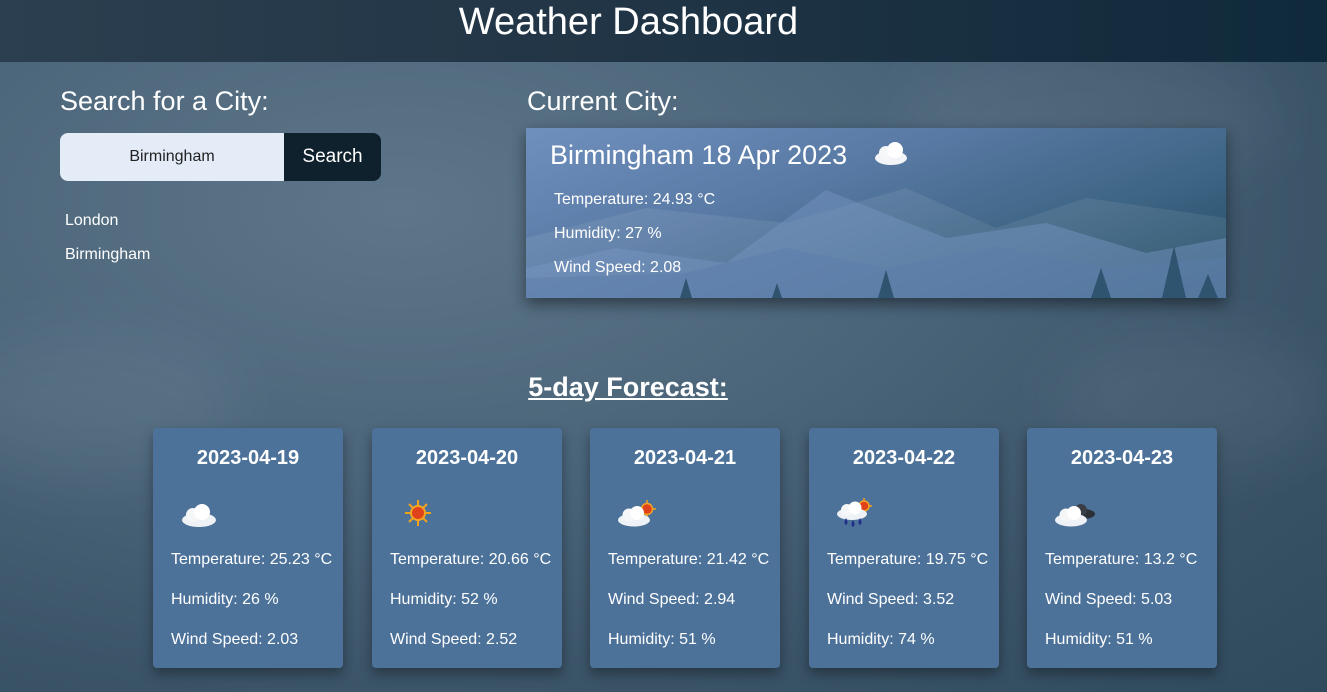 The height and width of the screenshot is (692, 1327). Describe the element at coordinates (172, 157) in the screenshot. I see `city-search-input` at that location.